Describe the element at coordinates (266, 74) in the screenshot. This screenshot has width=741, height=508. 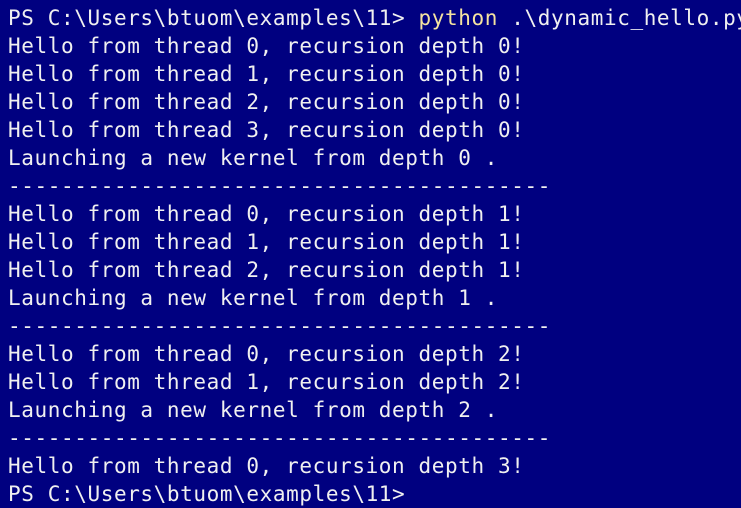
I see `output-line: Hello from thread 1, recursion depth 0!` at that location.